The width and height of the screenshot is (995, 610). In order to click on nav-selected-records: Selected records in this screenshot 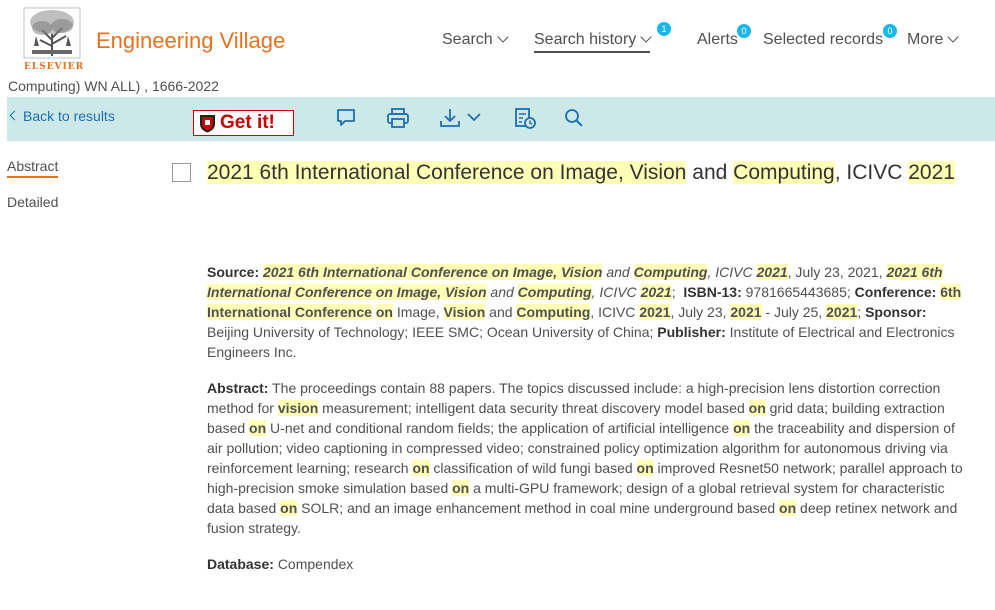, I will do `click(823, 40)`.